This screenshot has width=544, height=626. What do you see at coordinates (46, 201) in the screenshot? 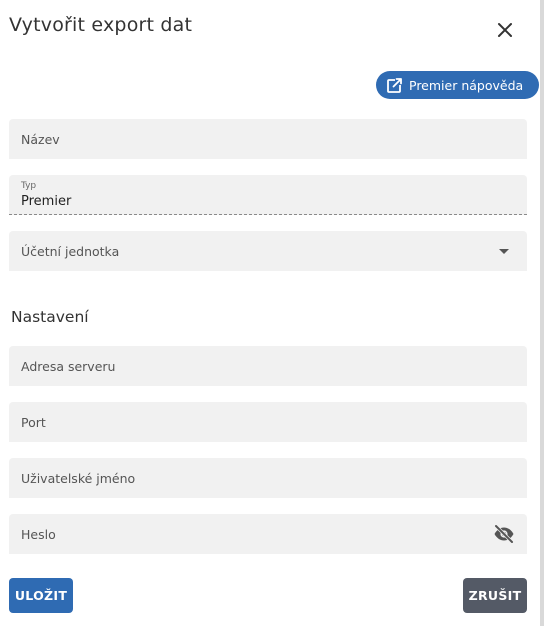
I see `type-field-value: Premier` at bounding box center [46, 201].